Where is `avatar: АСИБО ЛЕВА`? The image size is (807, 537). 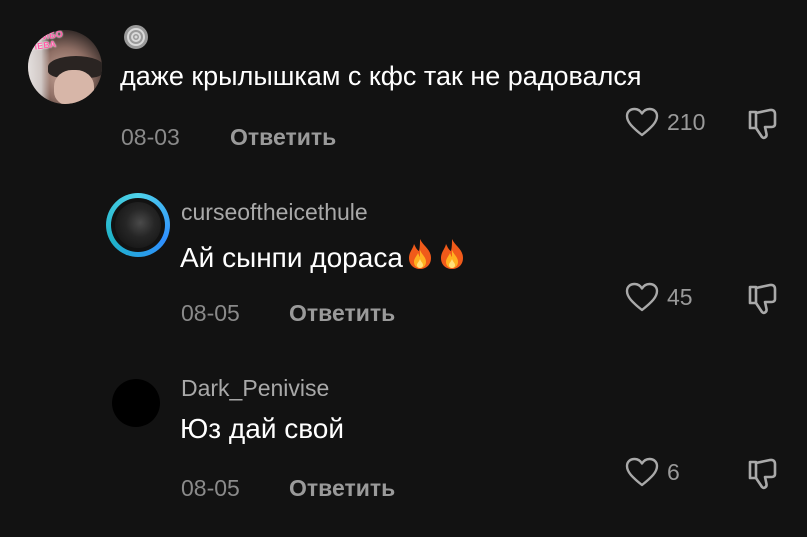
avatar: АСИБО ЛЕВА is located at coordinates (65, 67).